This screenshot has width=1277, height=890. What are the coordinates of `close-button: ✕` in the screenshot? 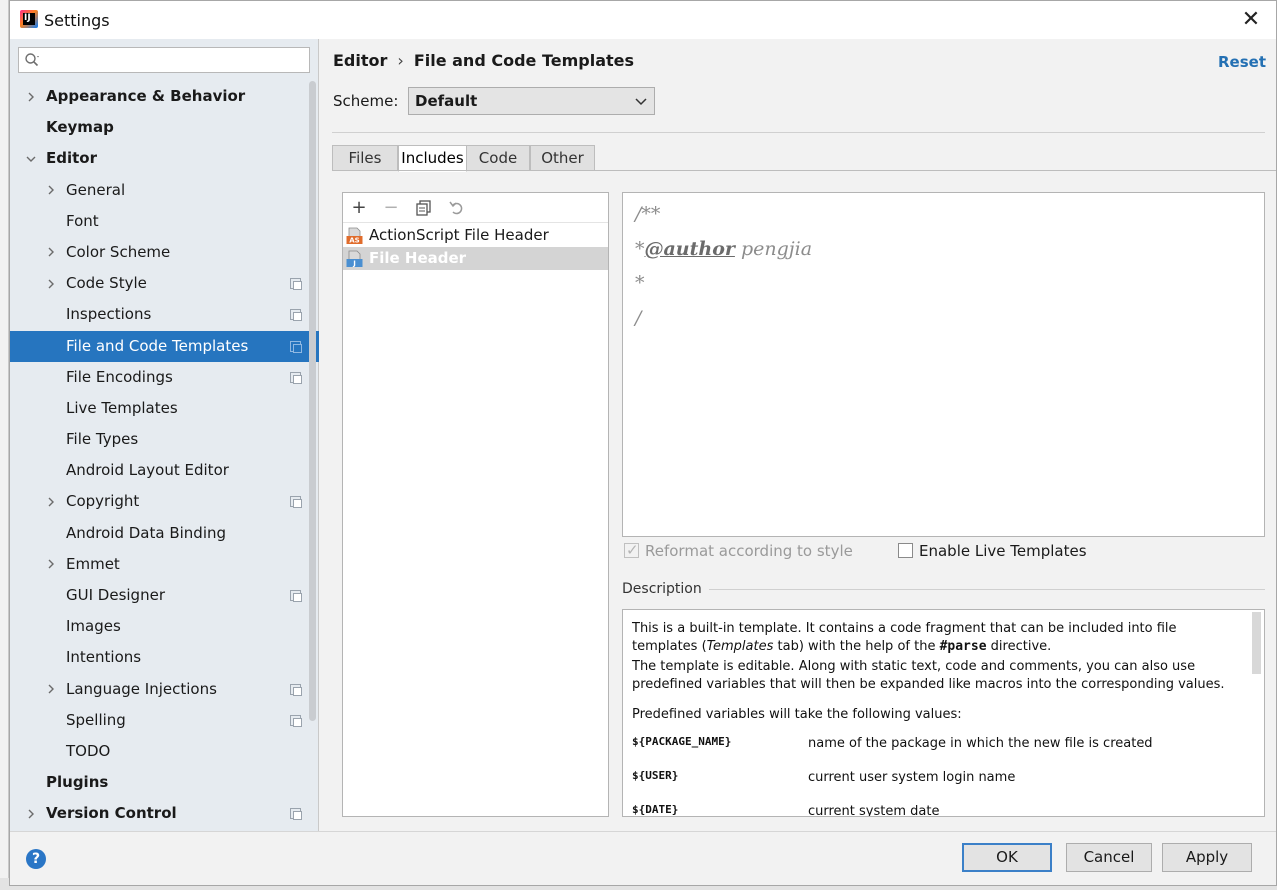 It's located at (1251, 20).